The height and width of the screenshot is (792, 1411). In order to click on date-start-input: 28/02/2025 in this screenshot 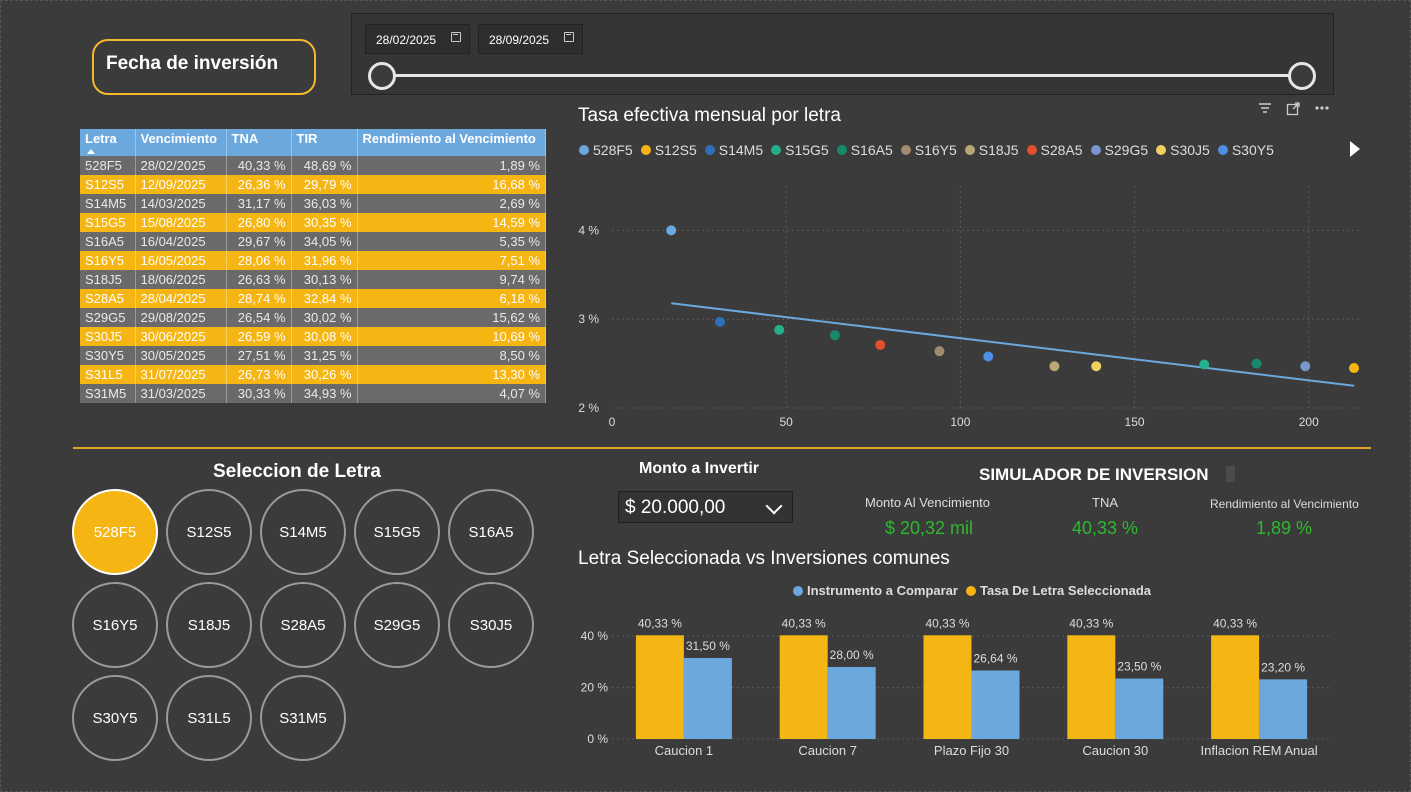, I will do `click(417, 39)`.